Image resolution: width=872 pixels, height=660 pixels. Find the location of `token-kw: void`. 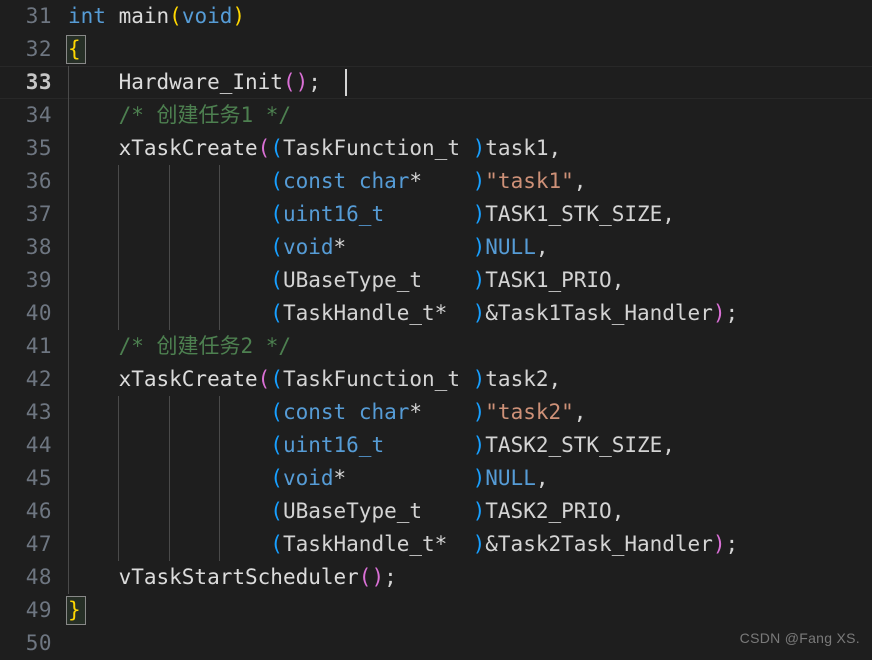

token-kw: void is located at coordinates (308, 247).